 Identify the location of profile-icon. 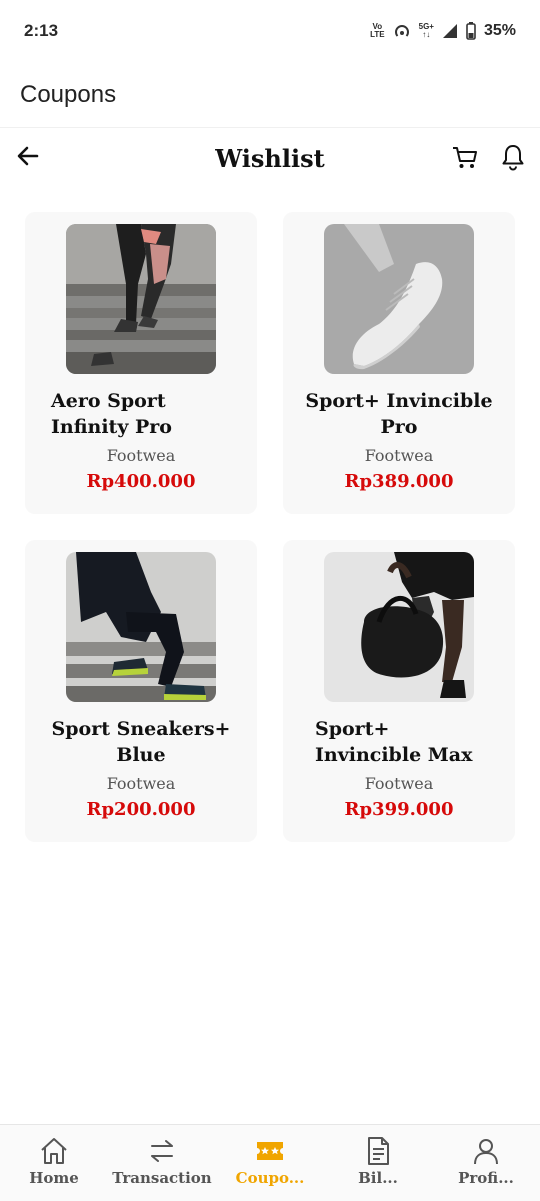
(486, 1152).